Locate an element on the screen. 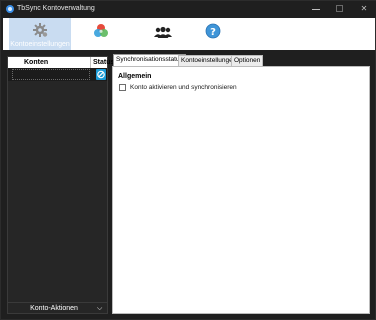 This screenshot has width=376, height=320. help-icon: ? is located at coordinates (213, 31).